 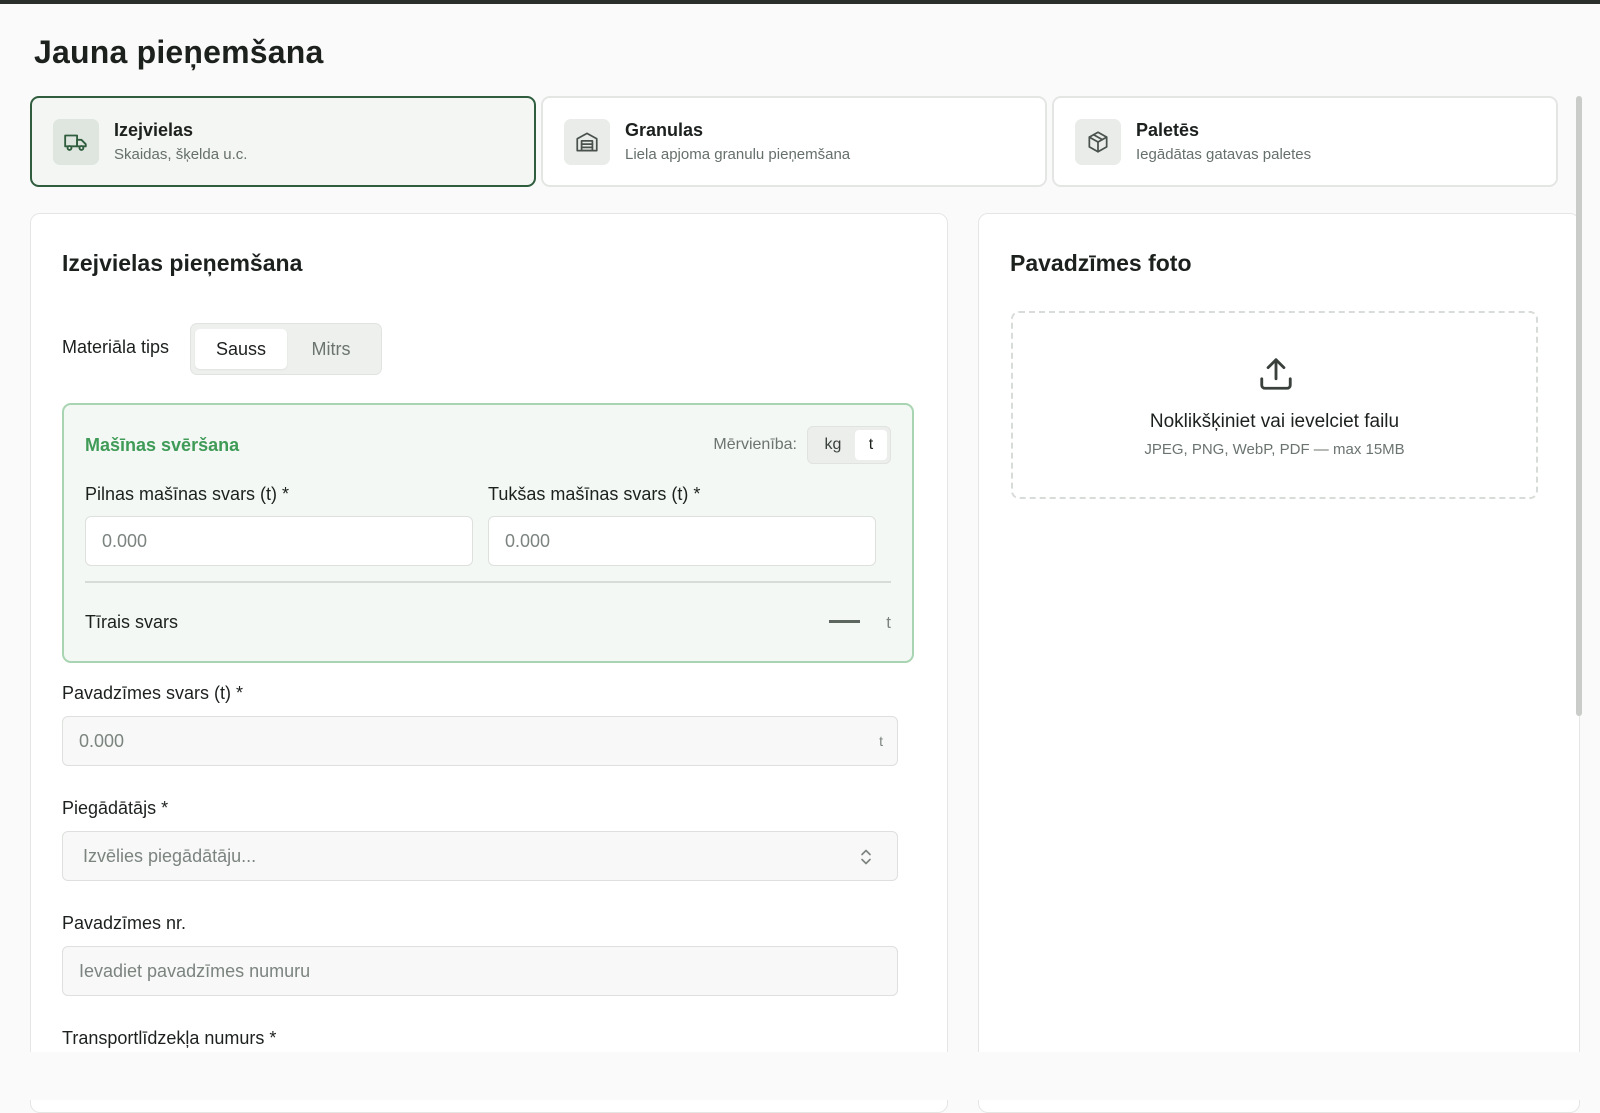 I want to click on truck-icon, so click(x=76, y=141).